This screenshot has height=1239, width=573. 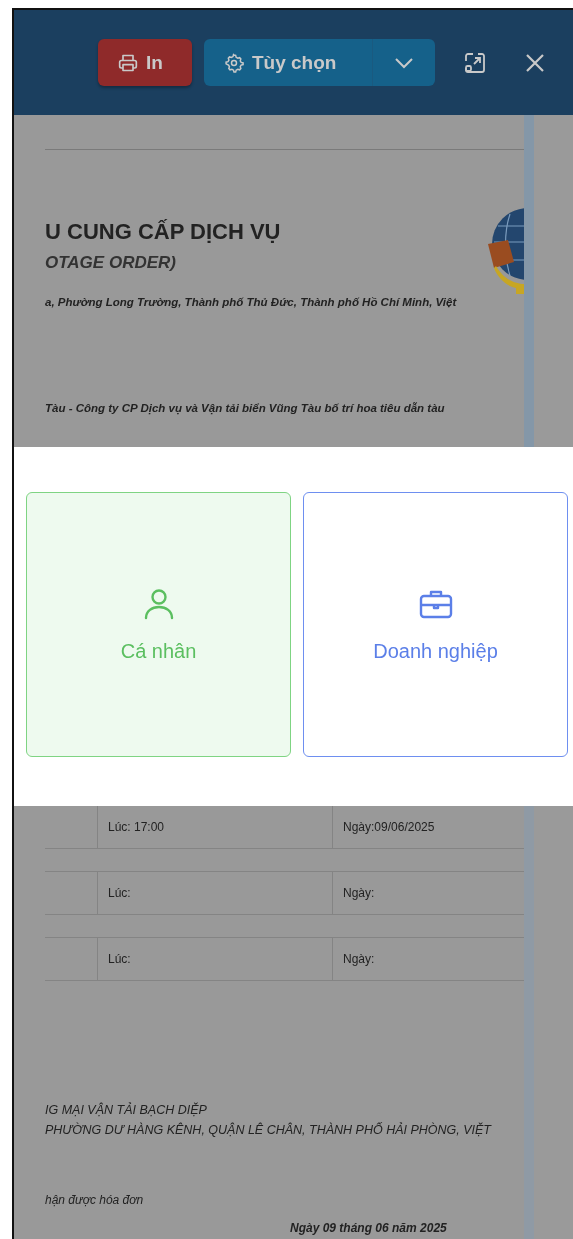 What do you see at coordinates (368, 1228) in the screenshot?
I see `date-line: Ngày 09 tháng 06 năm 2025` at bounding box center [368, 1228].